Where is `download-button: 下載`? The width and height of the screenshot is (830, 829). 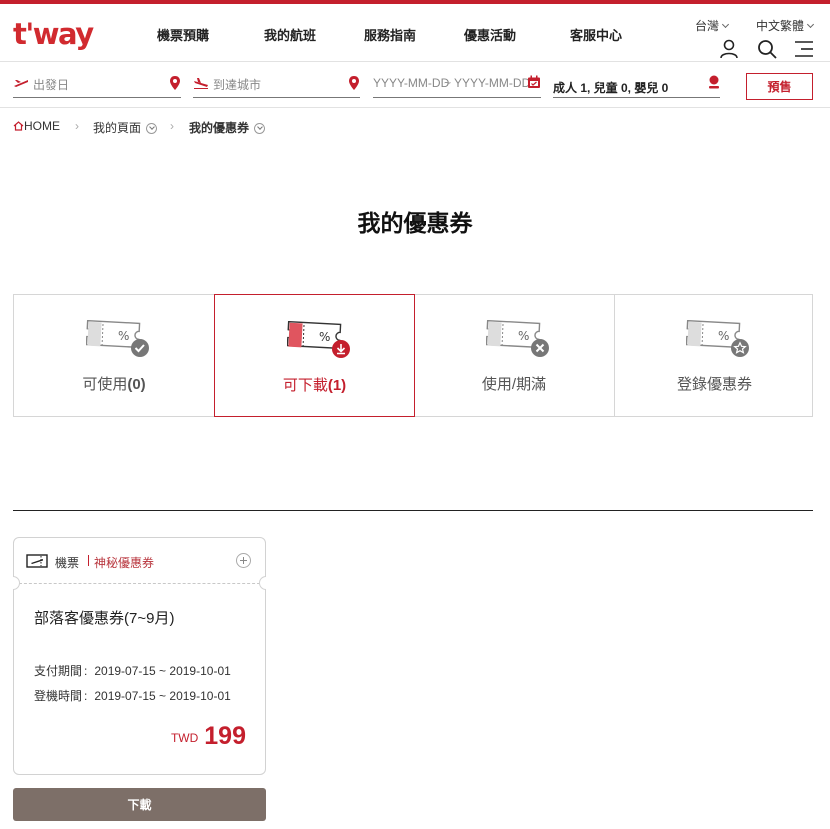
download-button: 下載 is located at coordinates (139, 804).